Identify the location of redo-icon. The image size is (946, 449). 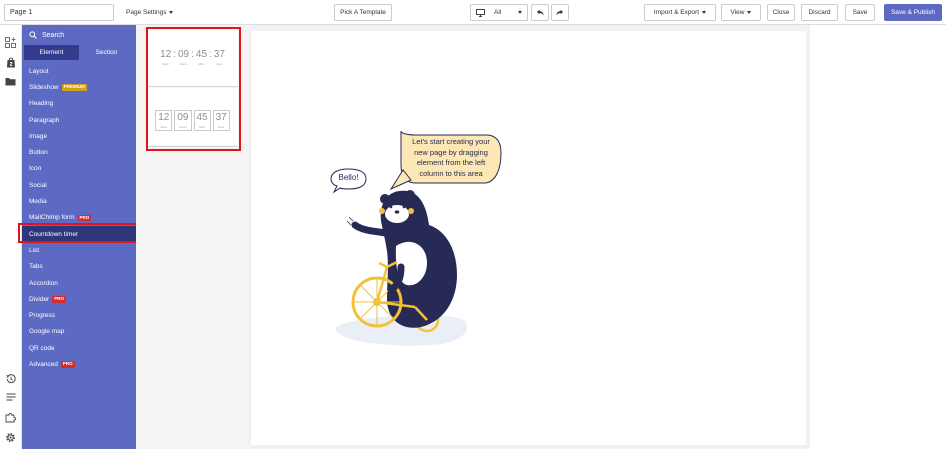
(559, 12).